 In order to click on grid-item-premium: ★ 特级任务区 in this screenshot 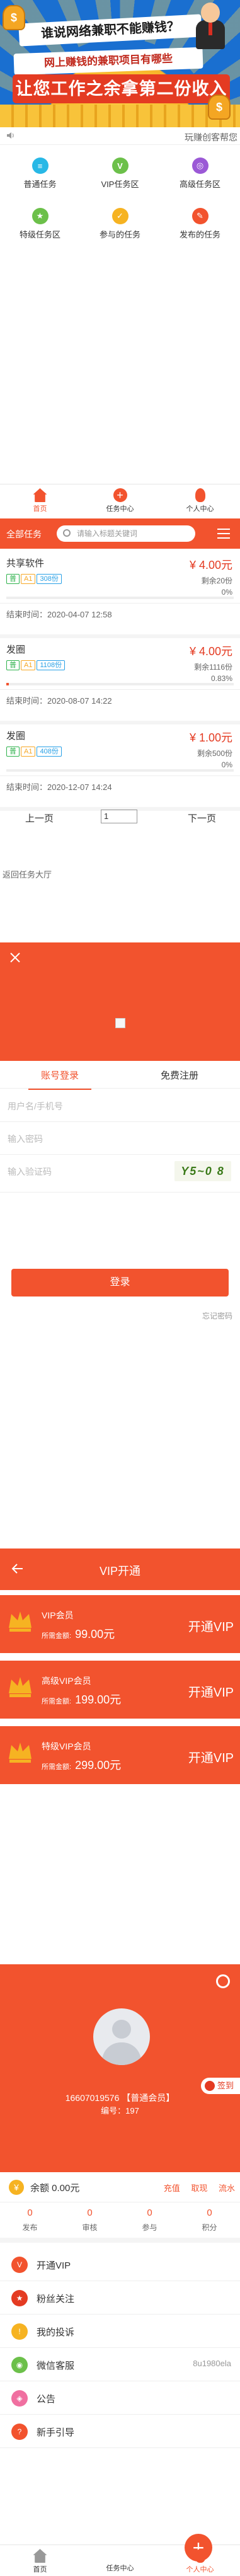, I will do `click(40, 222)`.